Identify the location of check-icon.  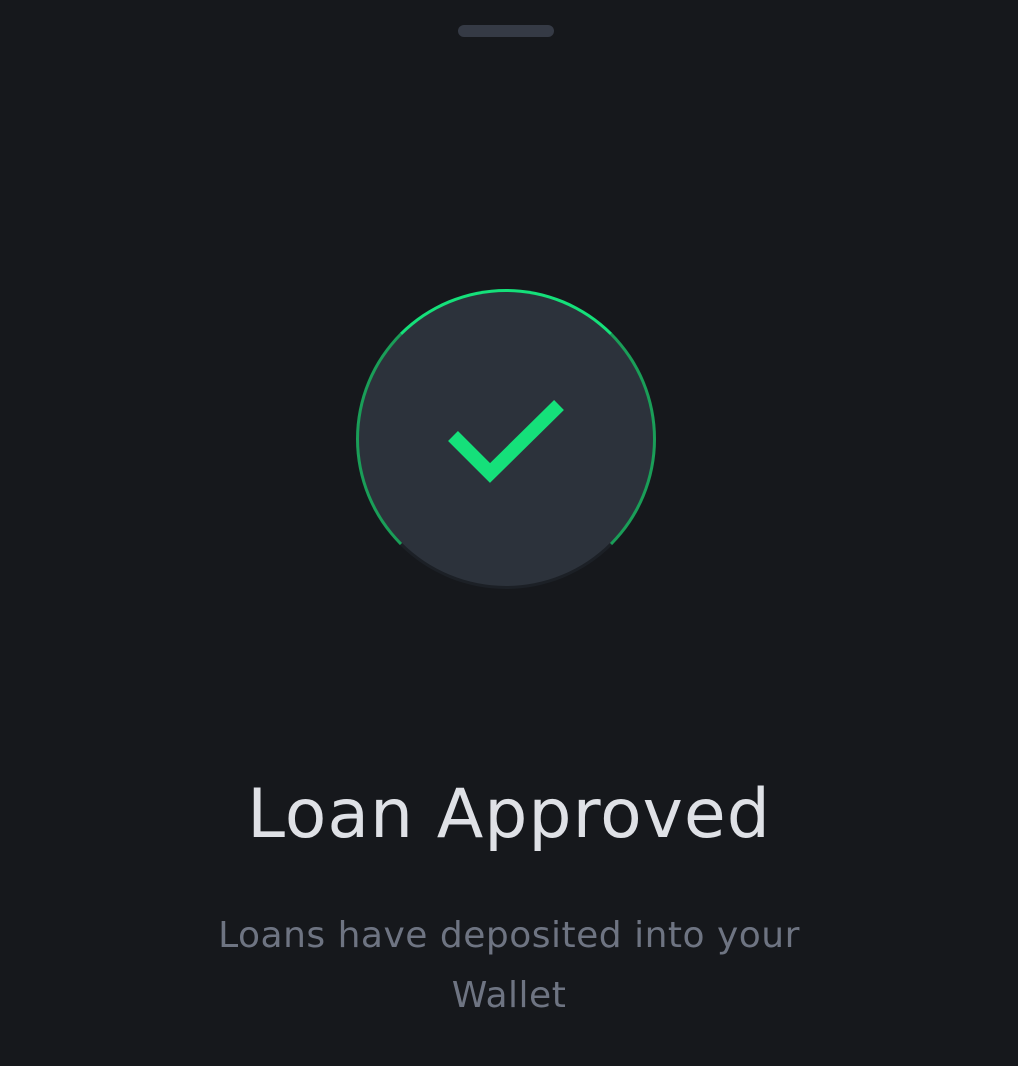
(506, 441).